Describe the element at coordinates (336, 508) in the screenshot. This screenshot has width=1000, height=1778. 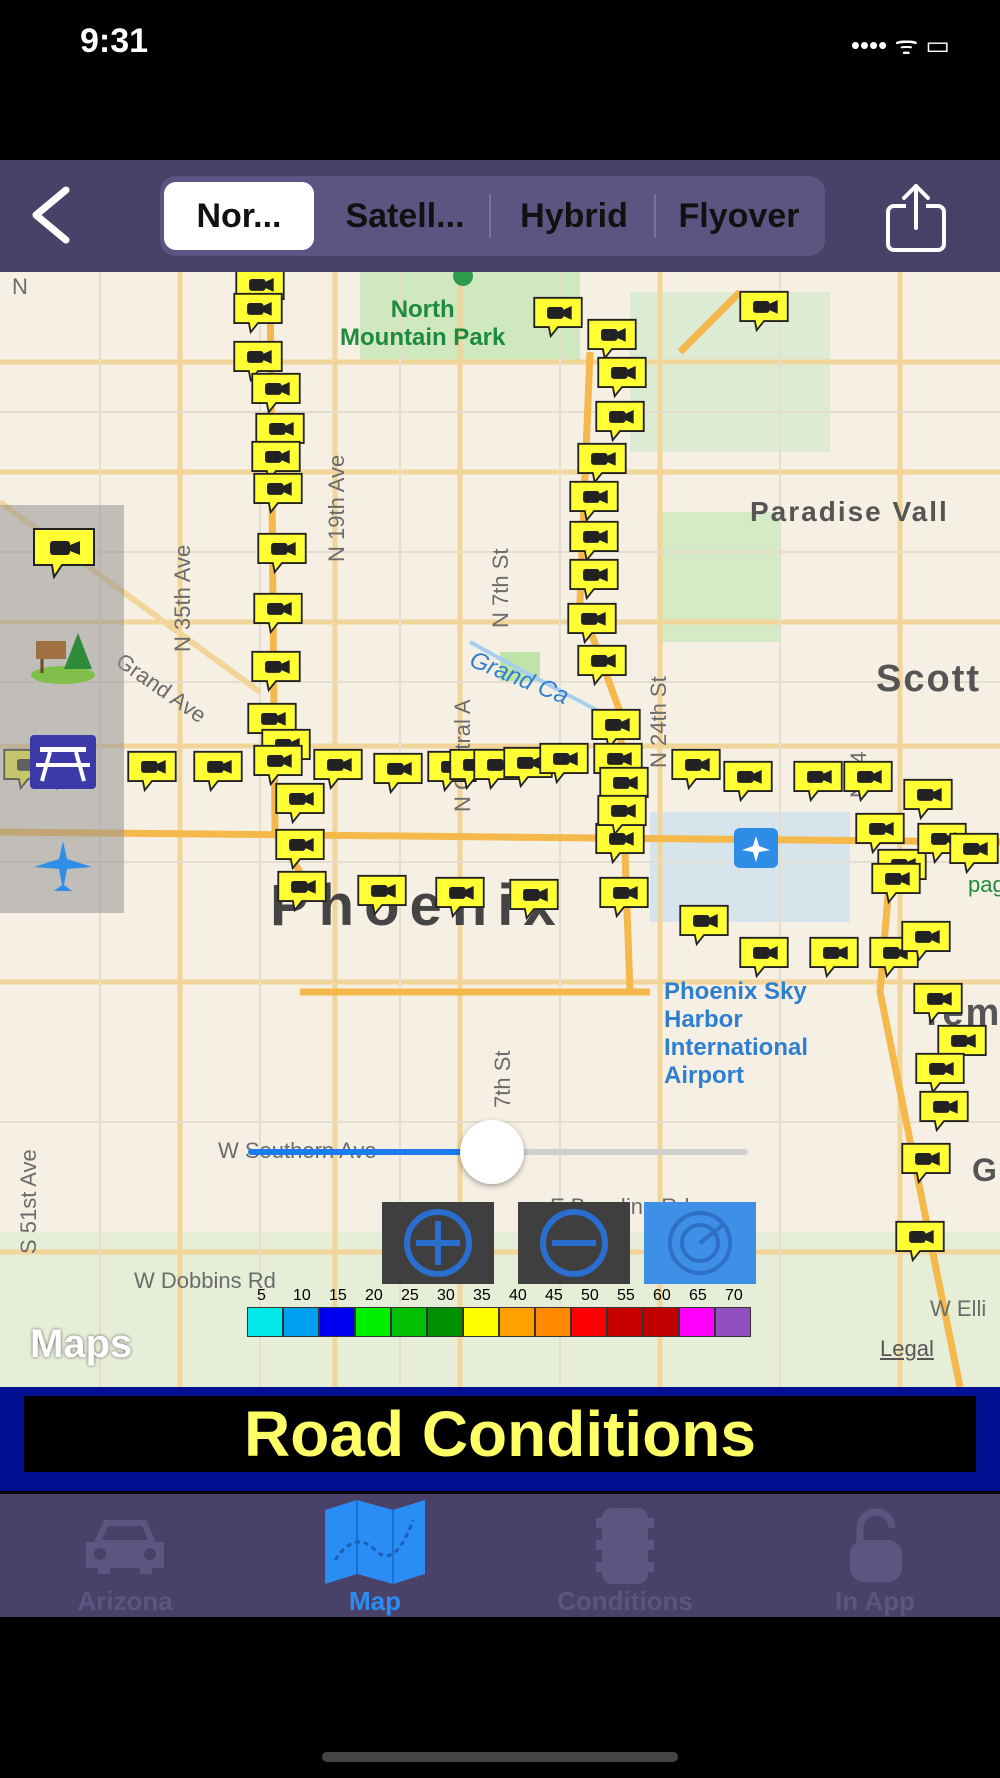
I see `label-n-19th-ave: N 19th Ave` at that location.